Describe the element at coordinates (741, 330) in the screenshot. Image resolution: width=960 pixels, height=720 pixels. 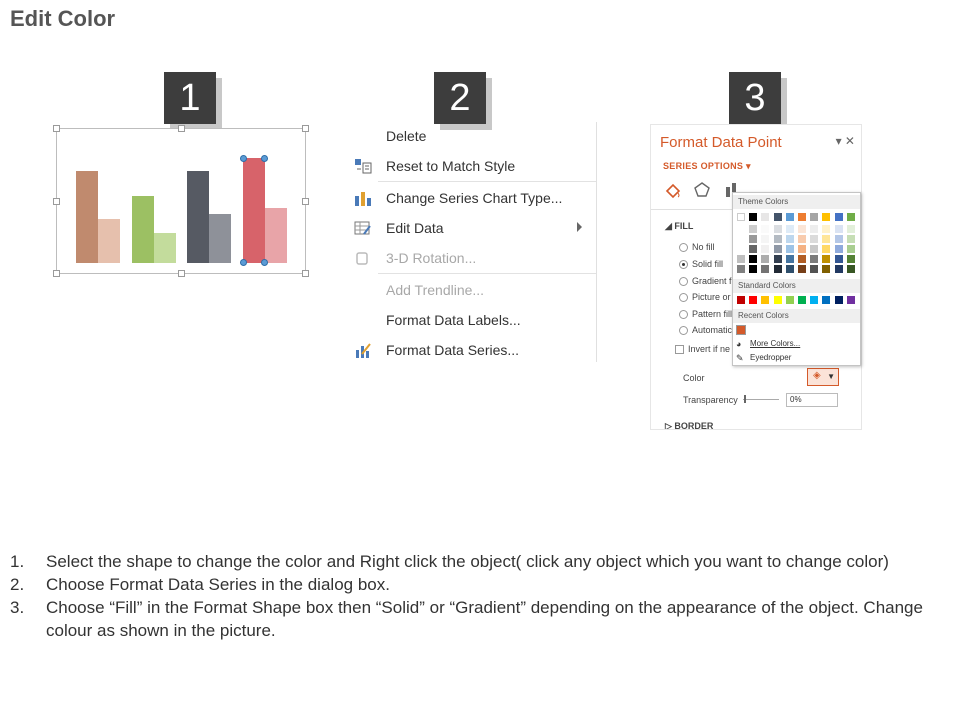
I see `recent-color-swatch` at that location.